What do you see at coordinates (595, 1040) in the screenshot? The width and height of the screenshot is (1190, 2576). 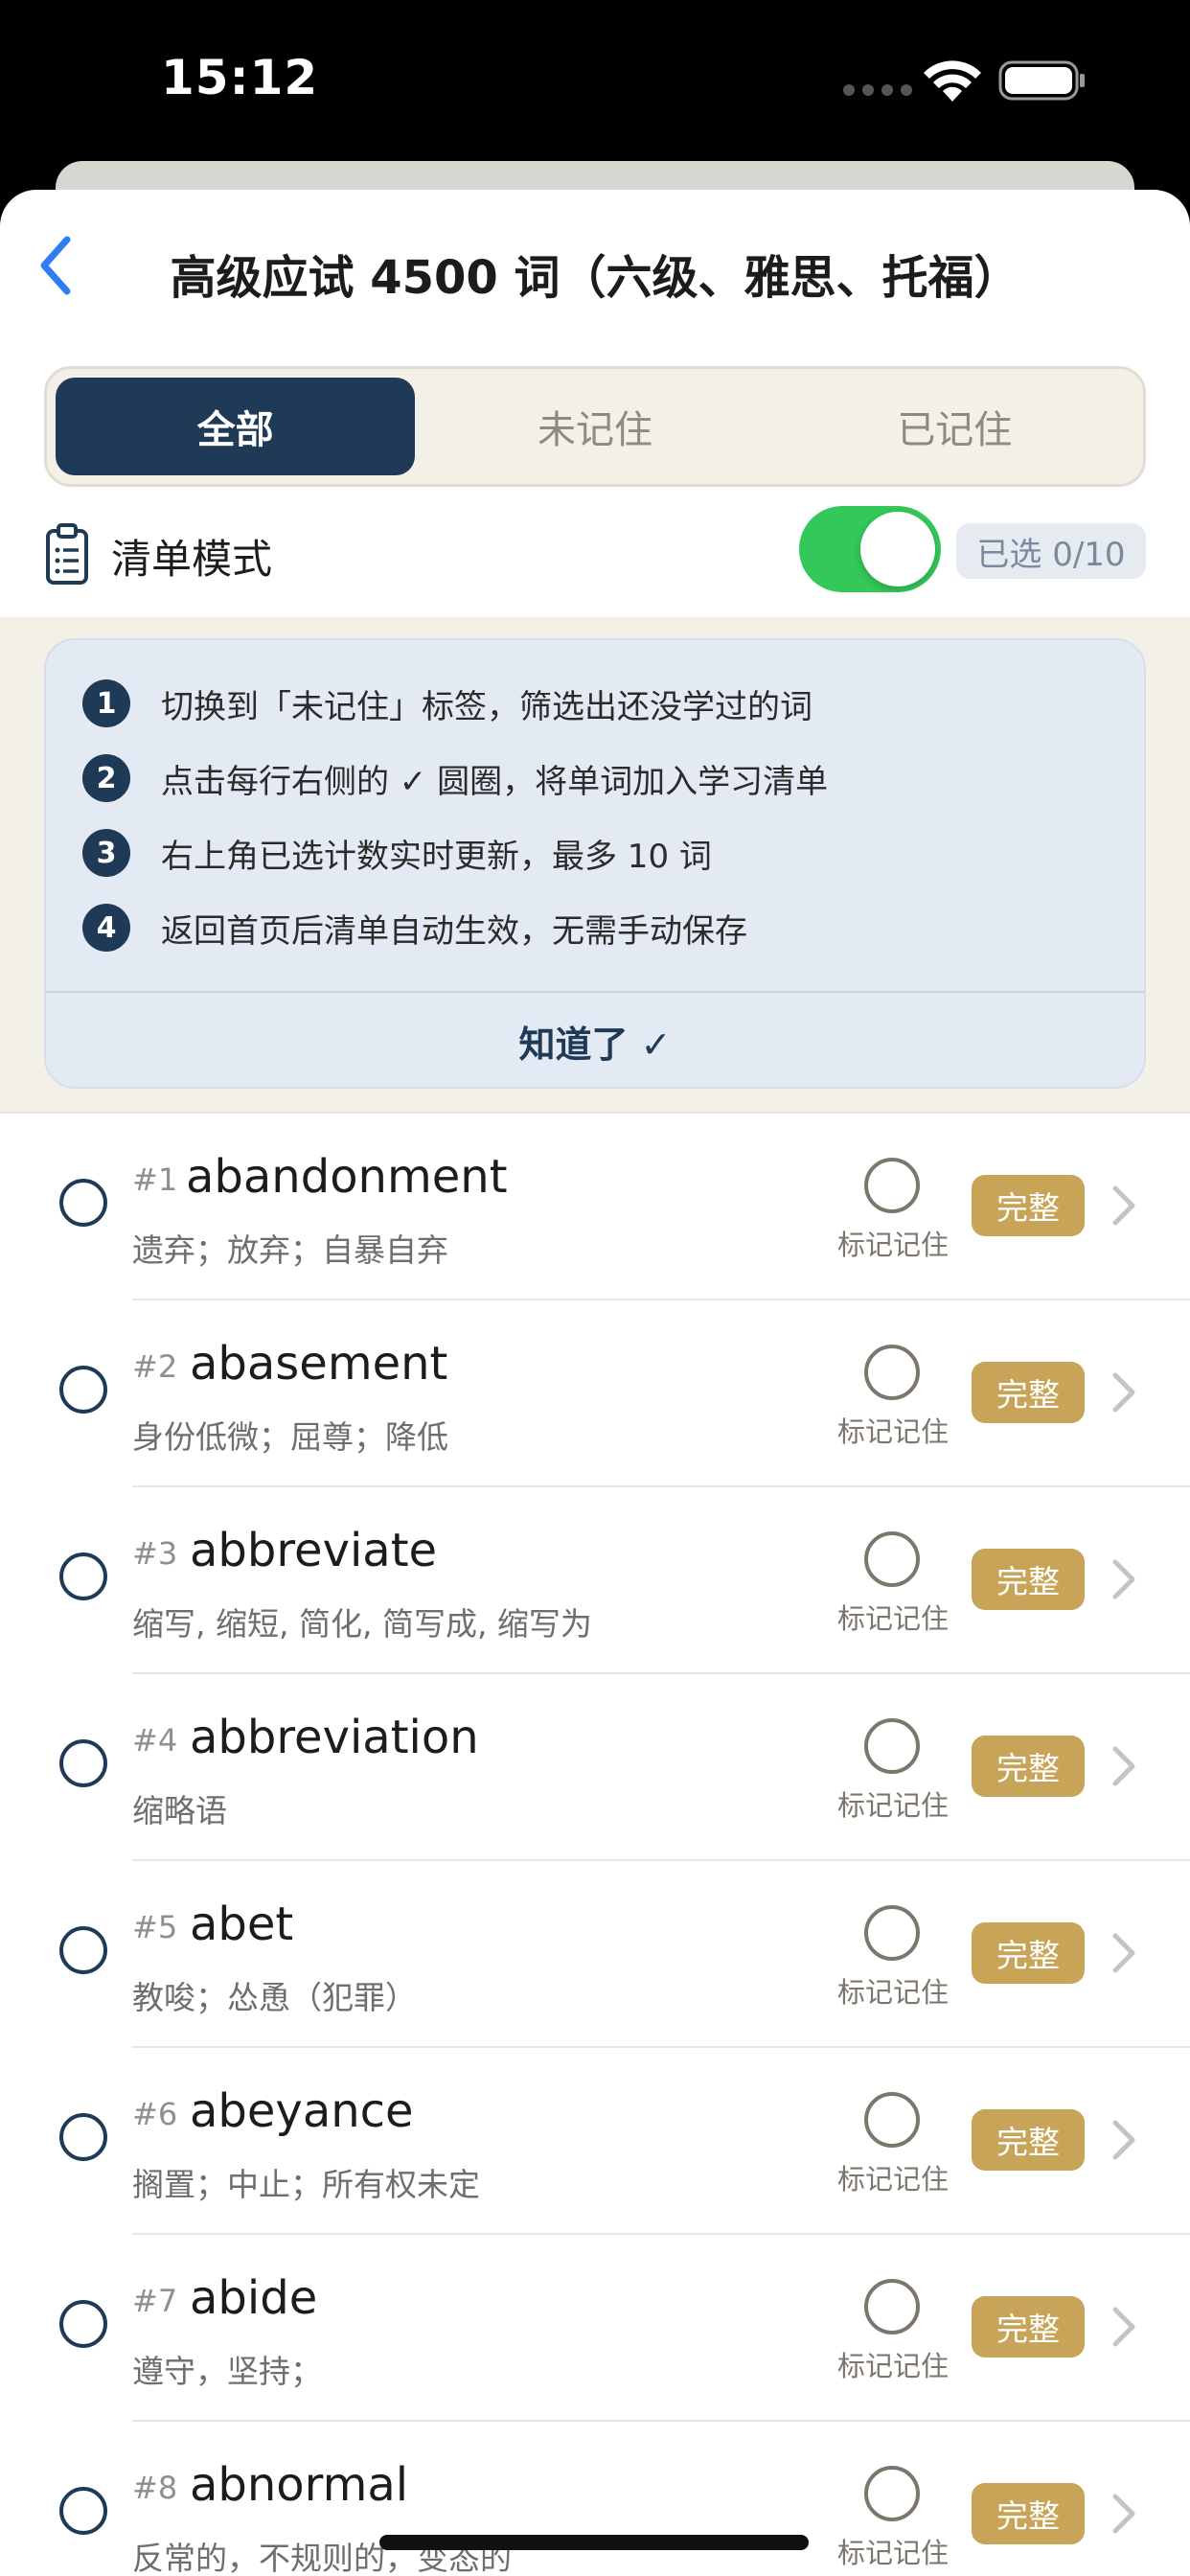 I see `got-it-button: 知道了 ✓` at bounding box center [595, 1040].